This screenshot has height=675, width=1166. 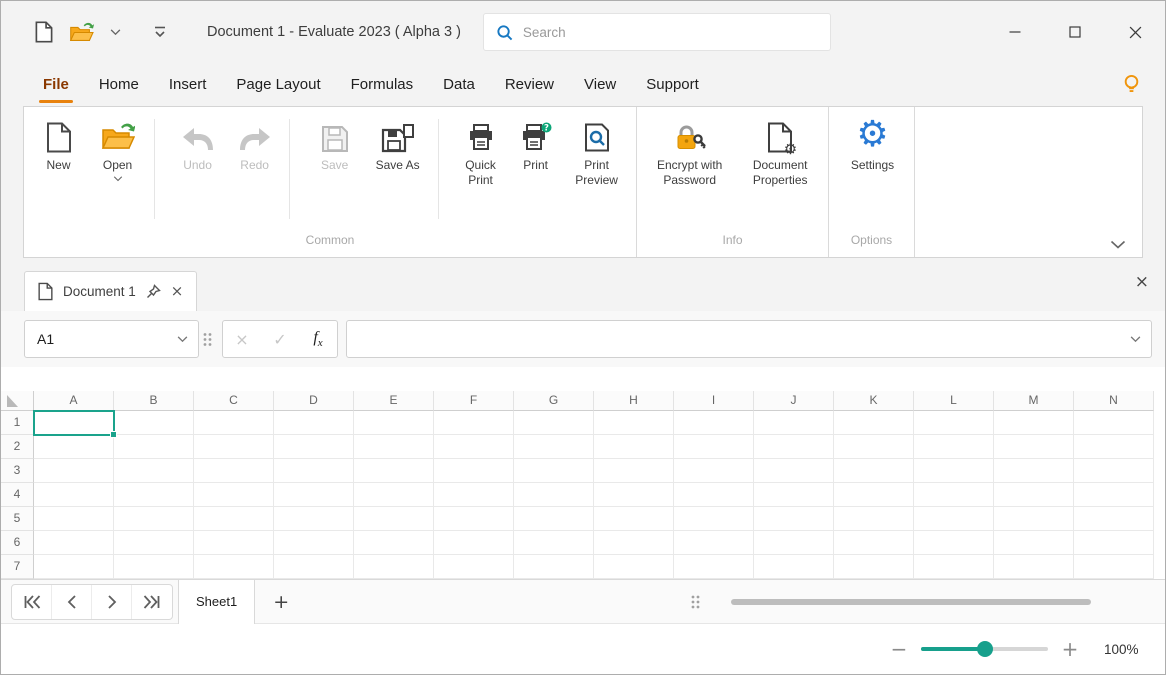 What do you see at coordinates (242, 339) in the screenshot?
I see `cancel-entry-button: ×` at bounding box center [242, 339].